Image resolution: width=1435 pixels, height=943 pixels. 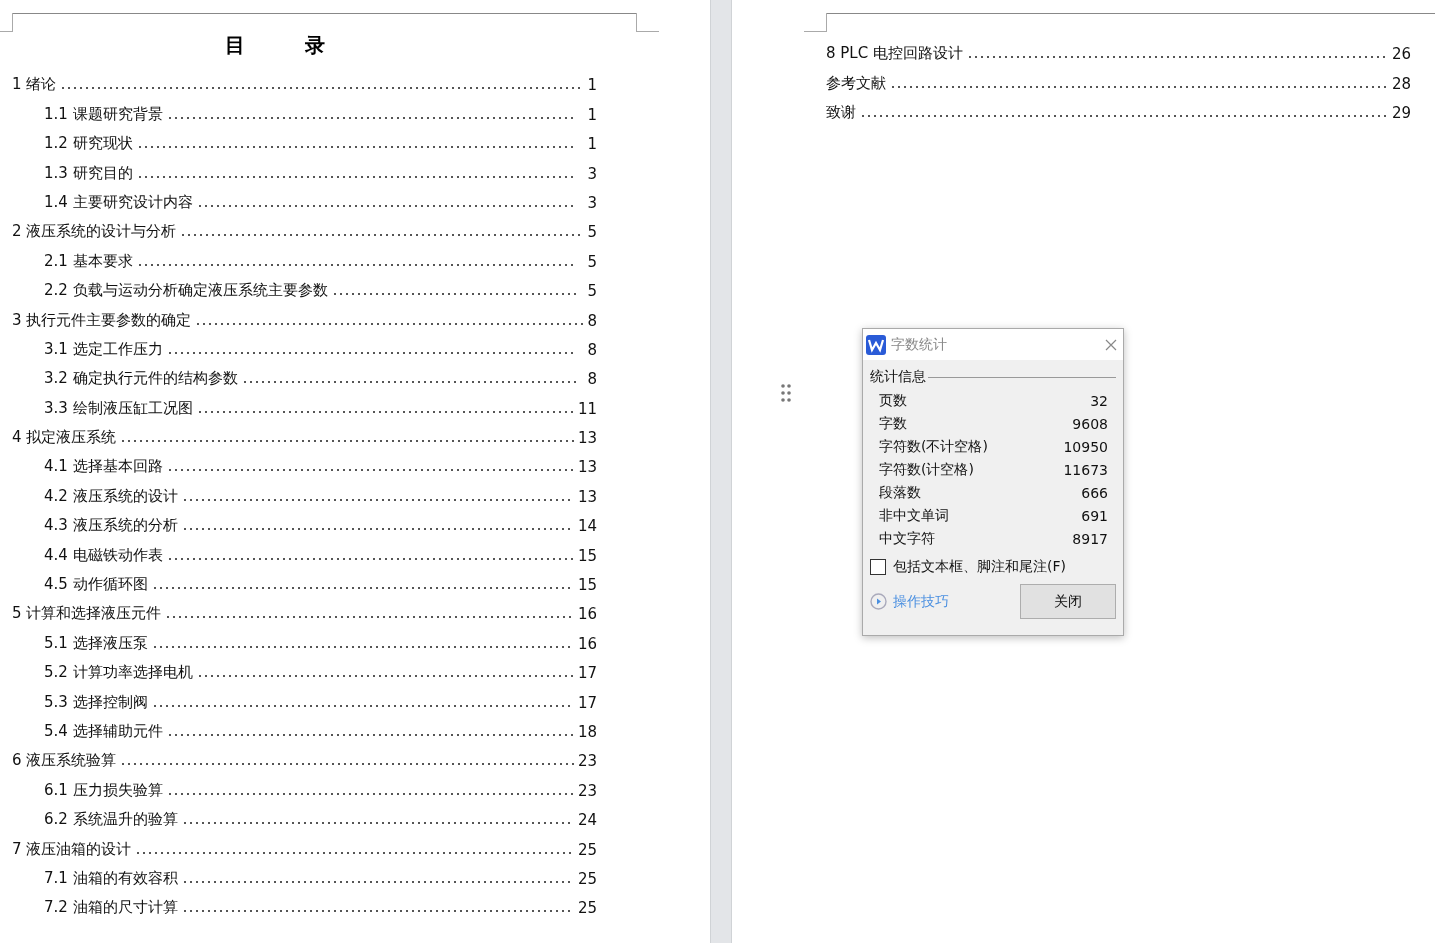 I want to click on drag-handle-icon, so click(x=786, y=393).